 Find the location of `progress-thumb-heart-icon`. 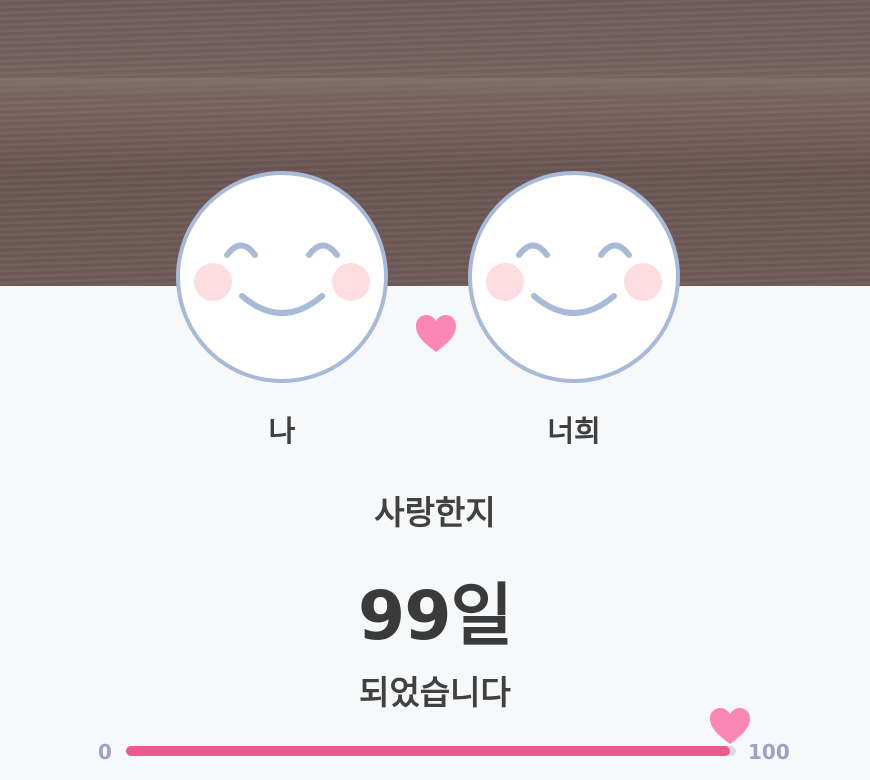

progress-thumb-heart-icon is located at coordinates (730, 726).